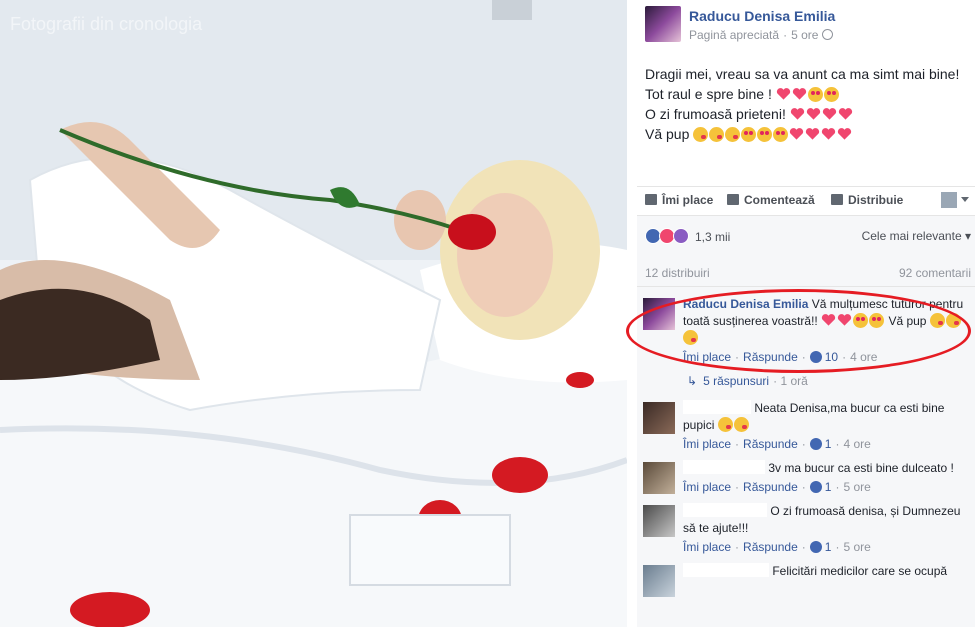  Describe the element at coordinates (681, 236) in the screenshot. I see `flower-reaction-icon` at that location.